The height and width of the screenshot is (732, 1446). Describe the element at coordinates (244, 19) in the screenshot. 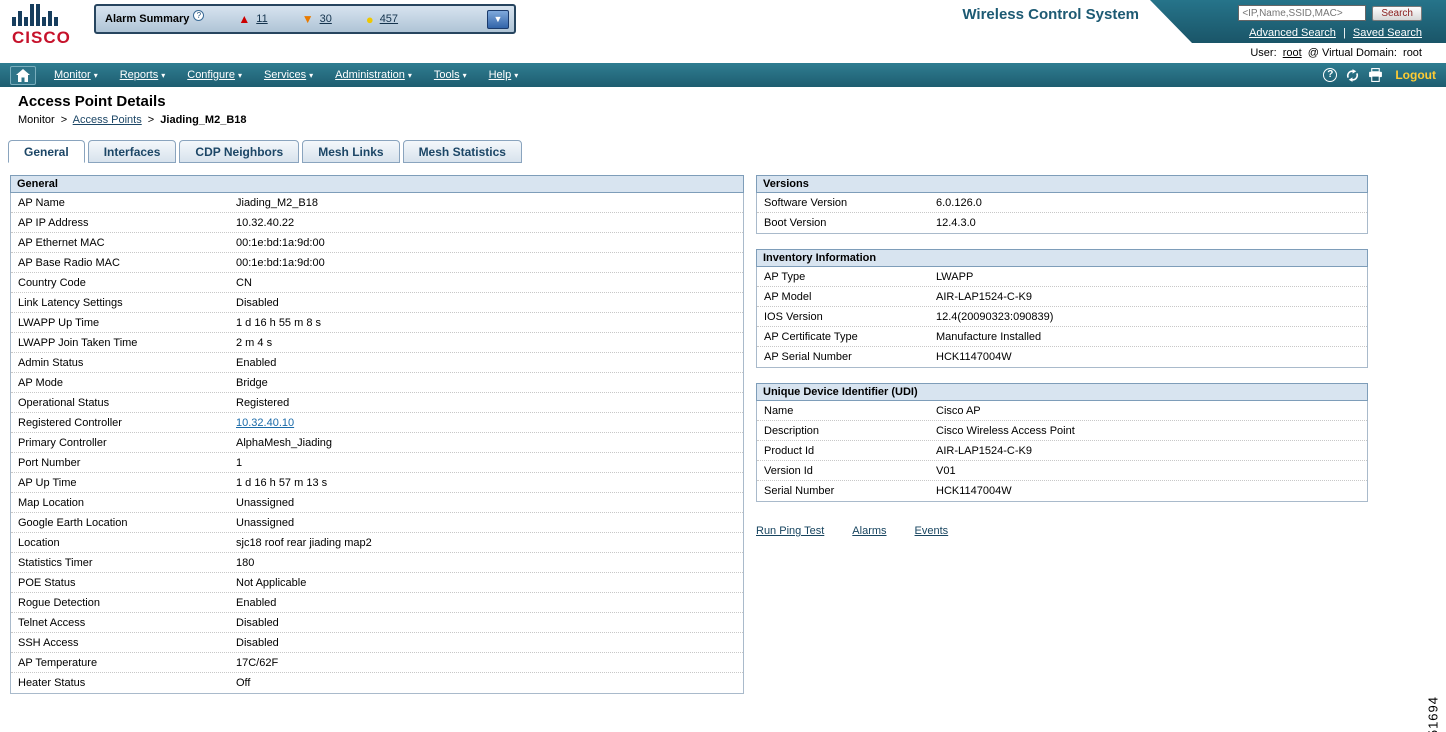

I see `critical-alarm-icon: ▲` at that location.